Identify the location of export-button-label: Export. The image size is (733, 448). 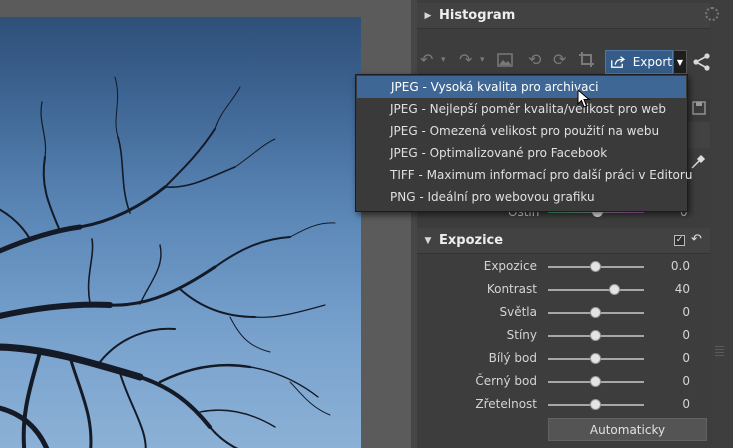
(652, 62).